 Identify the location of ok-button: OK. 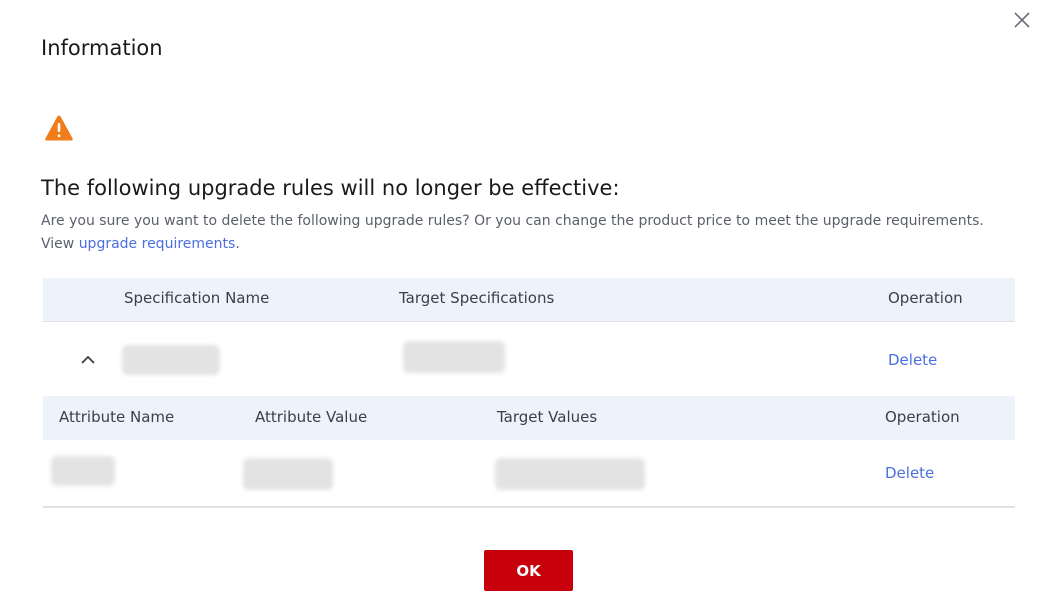
(528, 570).